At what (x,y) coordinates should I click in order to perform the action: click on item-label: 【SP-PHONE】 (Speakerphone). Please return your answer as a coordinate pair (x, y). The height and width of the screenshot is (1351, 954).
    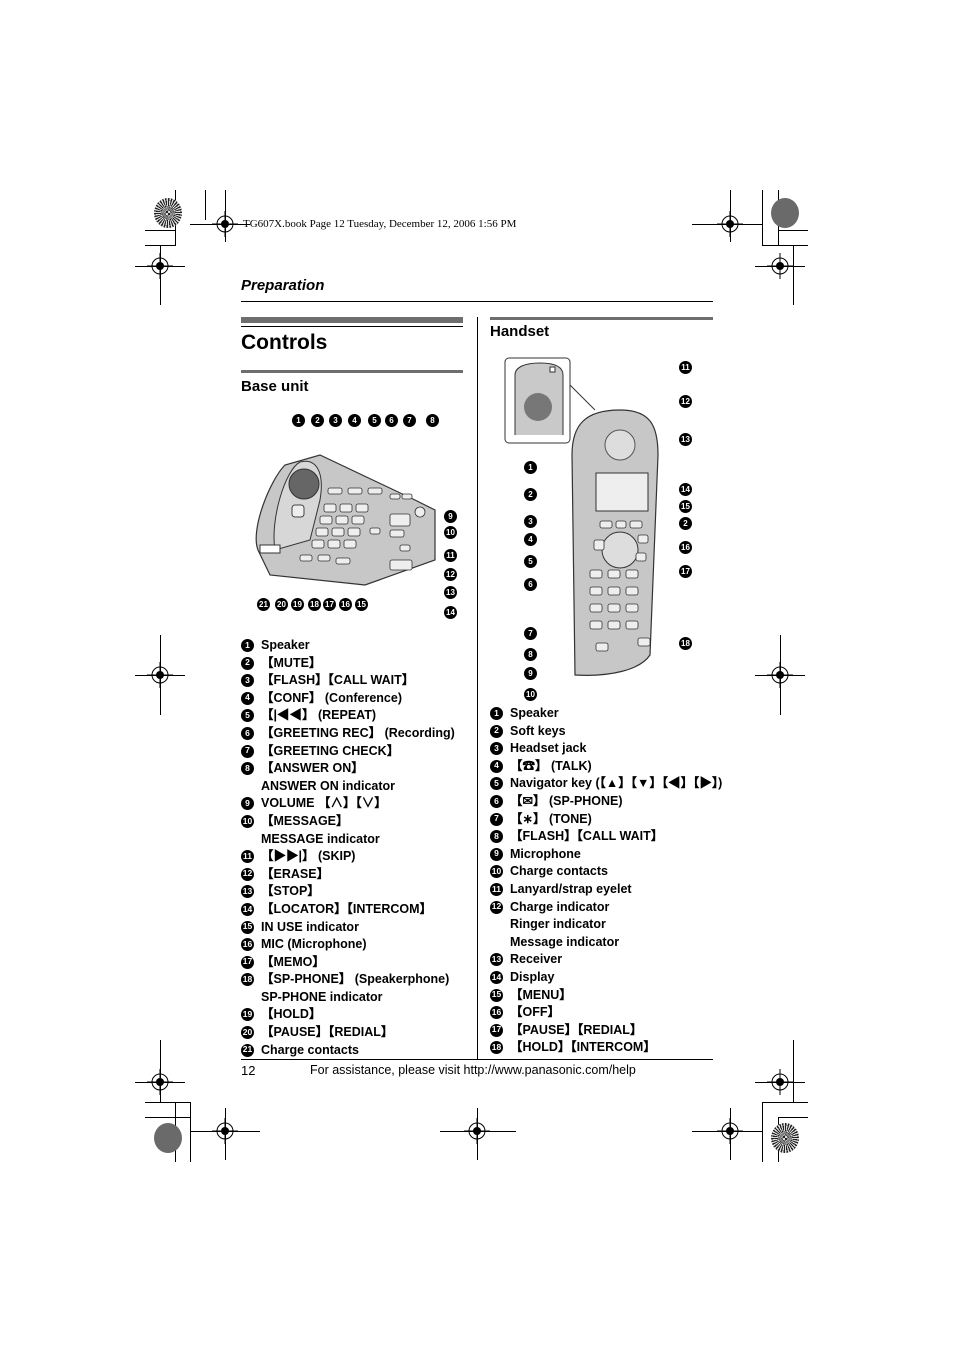
    Looking at the image, I should click on (355, 979).